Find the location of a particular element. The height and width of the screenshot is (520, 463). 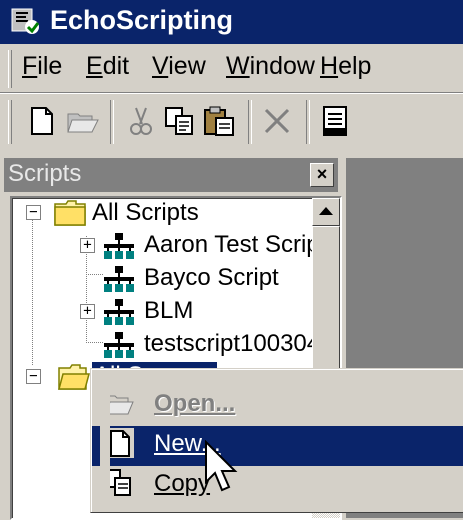

context-menu-copy: Copy is located at coordinates (277, 486).